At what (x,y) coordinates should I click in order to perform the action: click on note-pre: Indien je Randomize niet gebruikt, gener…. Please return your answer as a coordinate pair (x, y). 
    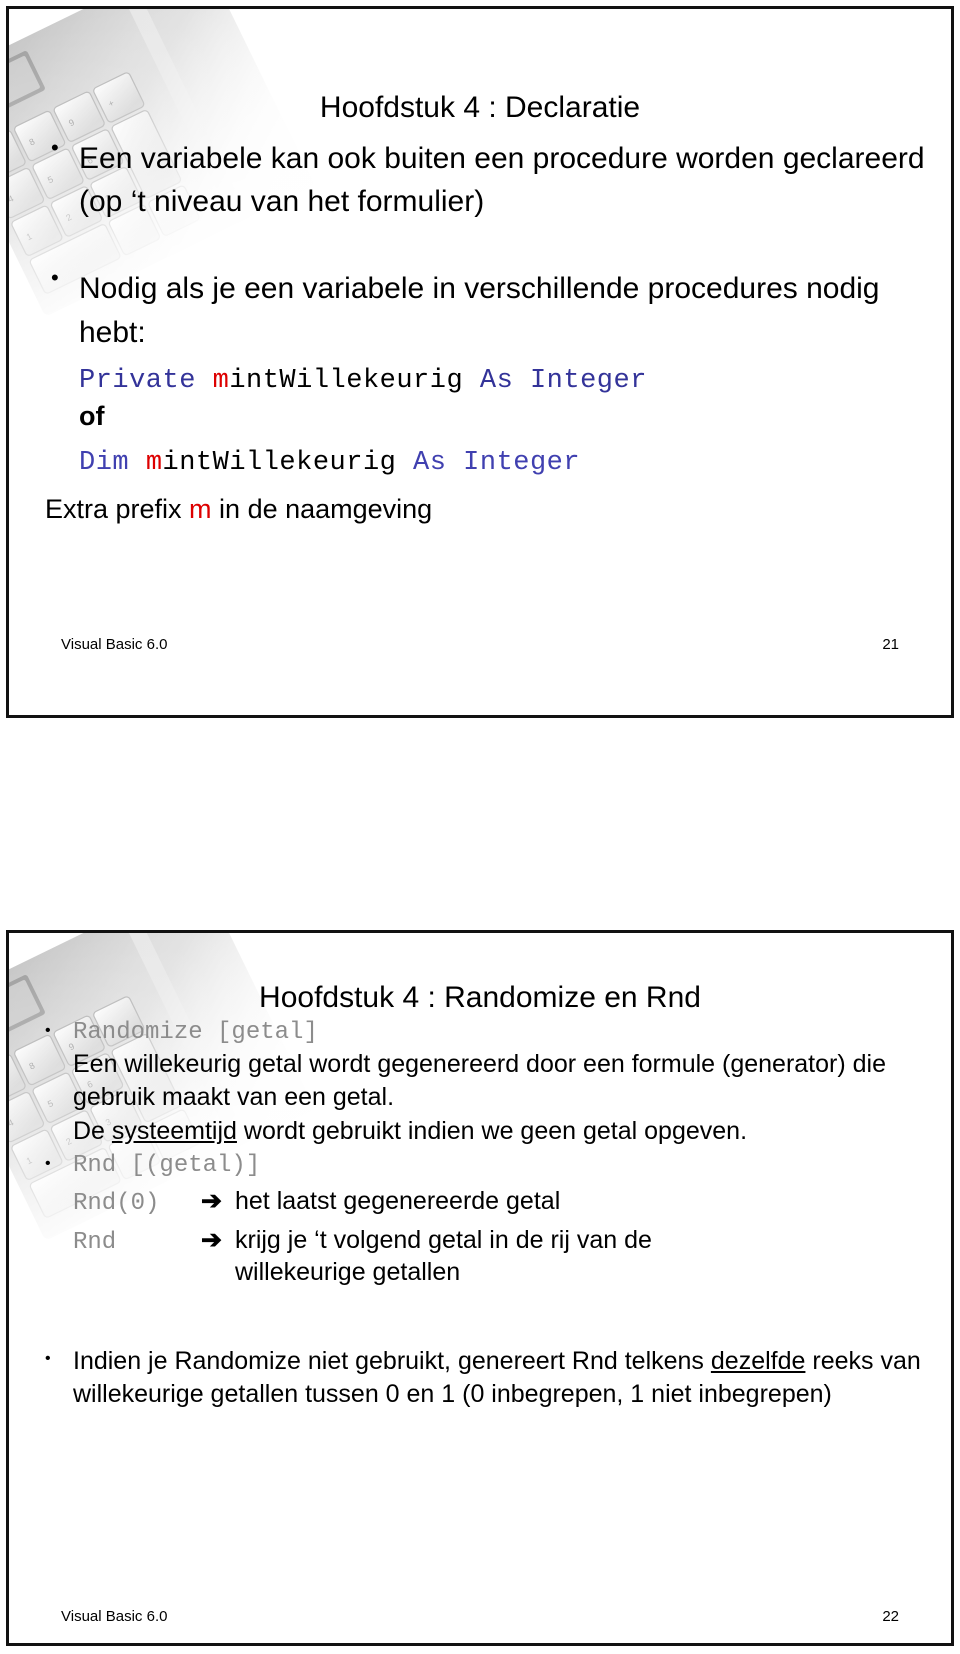
    Looking at the image, I should click on (392, 1360).